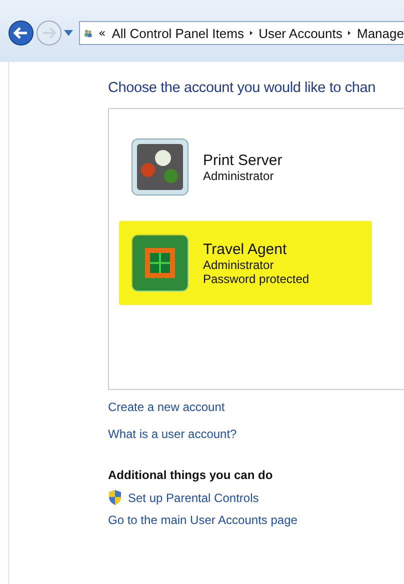  I want to click on breadcrumb-item: All Control Panel Items, so click(178, 33).